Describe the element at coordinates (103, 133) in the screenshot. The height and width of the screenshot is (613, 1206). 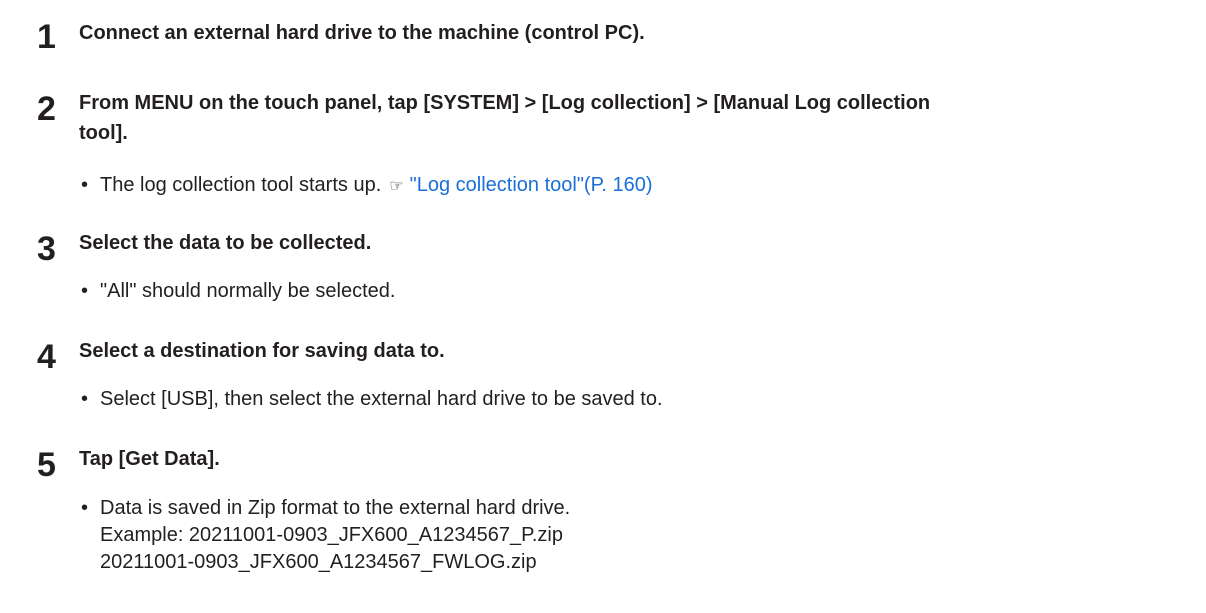
I see `step-heading-line: tool].` at that location.